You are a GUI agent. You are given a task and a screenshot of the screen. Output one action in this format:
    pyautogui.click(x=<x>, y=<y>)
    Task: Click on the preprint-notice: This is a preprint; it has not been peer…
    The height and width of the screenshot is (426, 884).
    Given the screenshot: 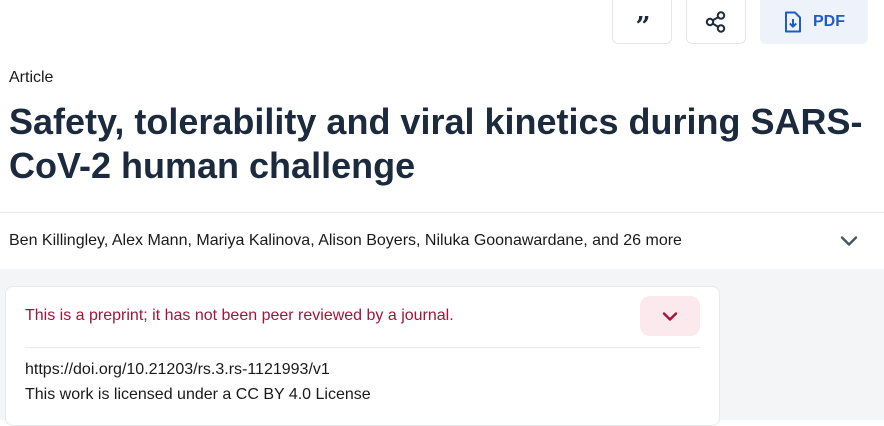 What is the action you would take?
    pyautogui.click(x=239, y=315)
    